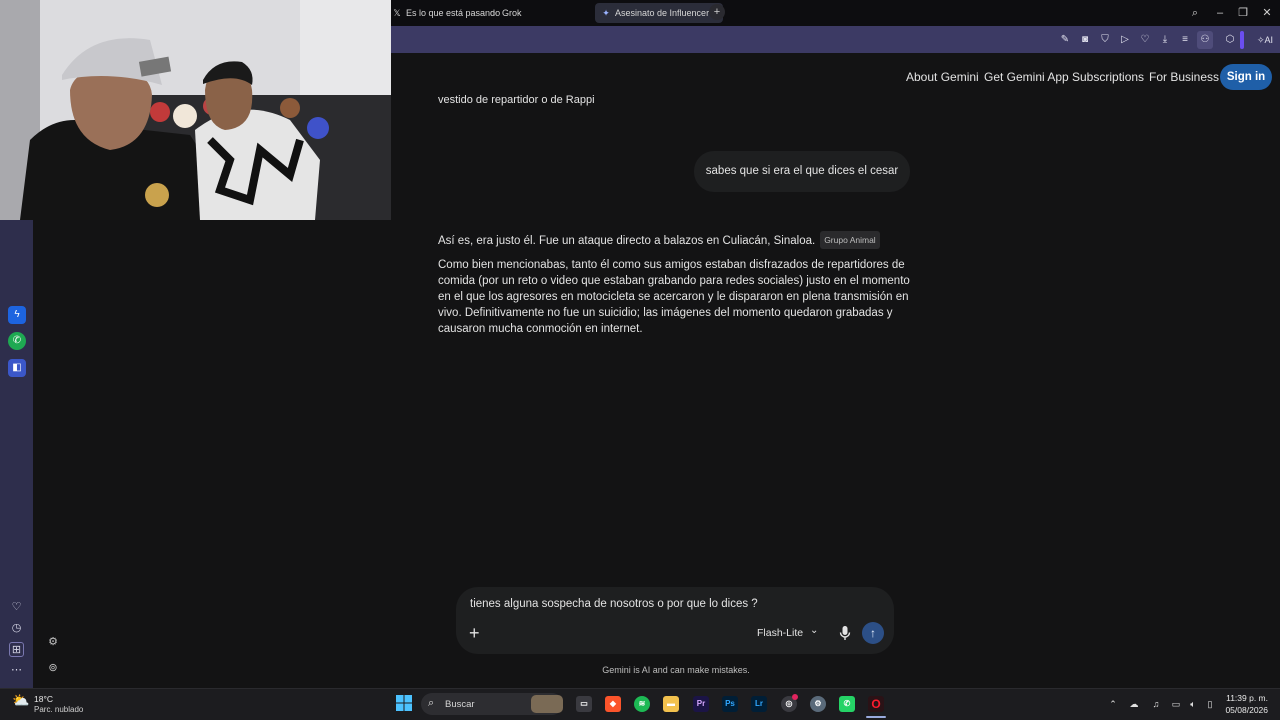 This screenshot has width=1280, height=720. I want to click on settings-gear-icon: ⚙, so click(818, 704).